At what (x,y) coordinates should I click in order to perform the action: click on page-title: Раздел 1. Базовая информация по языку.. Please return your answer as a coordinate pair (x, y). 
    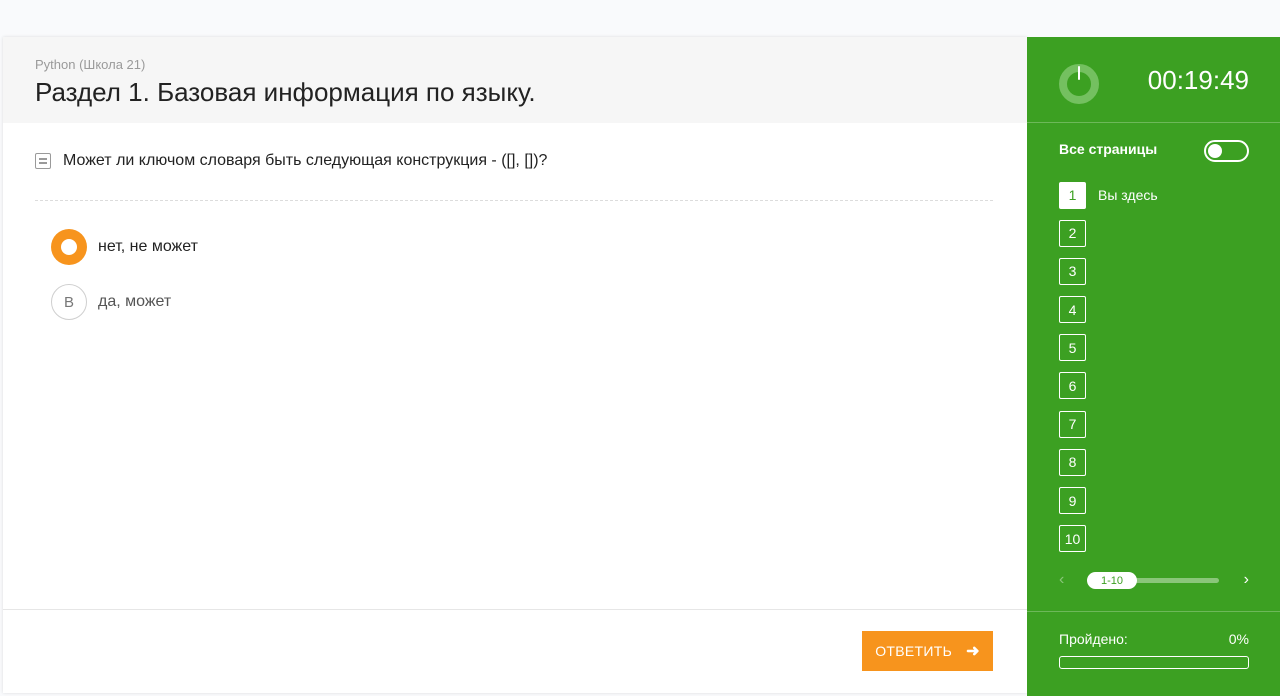
    Looking at the image, I should click on (285, 92).